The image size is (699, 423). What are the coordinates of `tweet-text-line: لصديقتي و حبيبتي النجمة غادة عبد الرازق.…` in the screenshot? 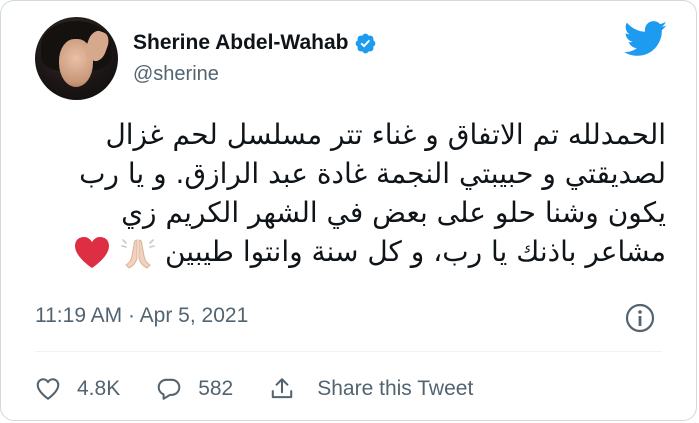 It's located at (372, 173).